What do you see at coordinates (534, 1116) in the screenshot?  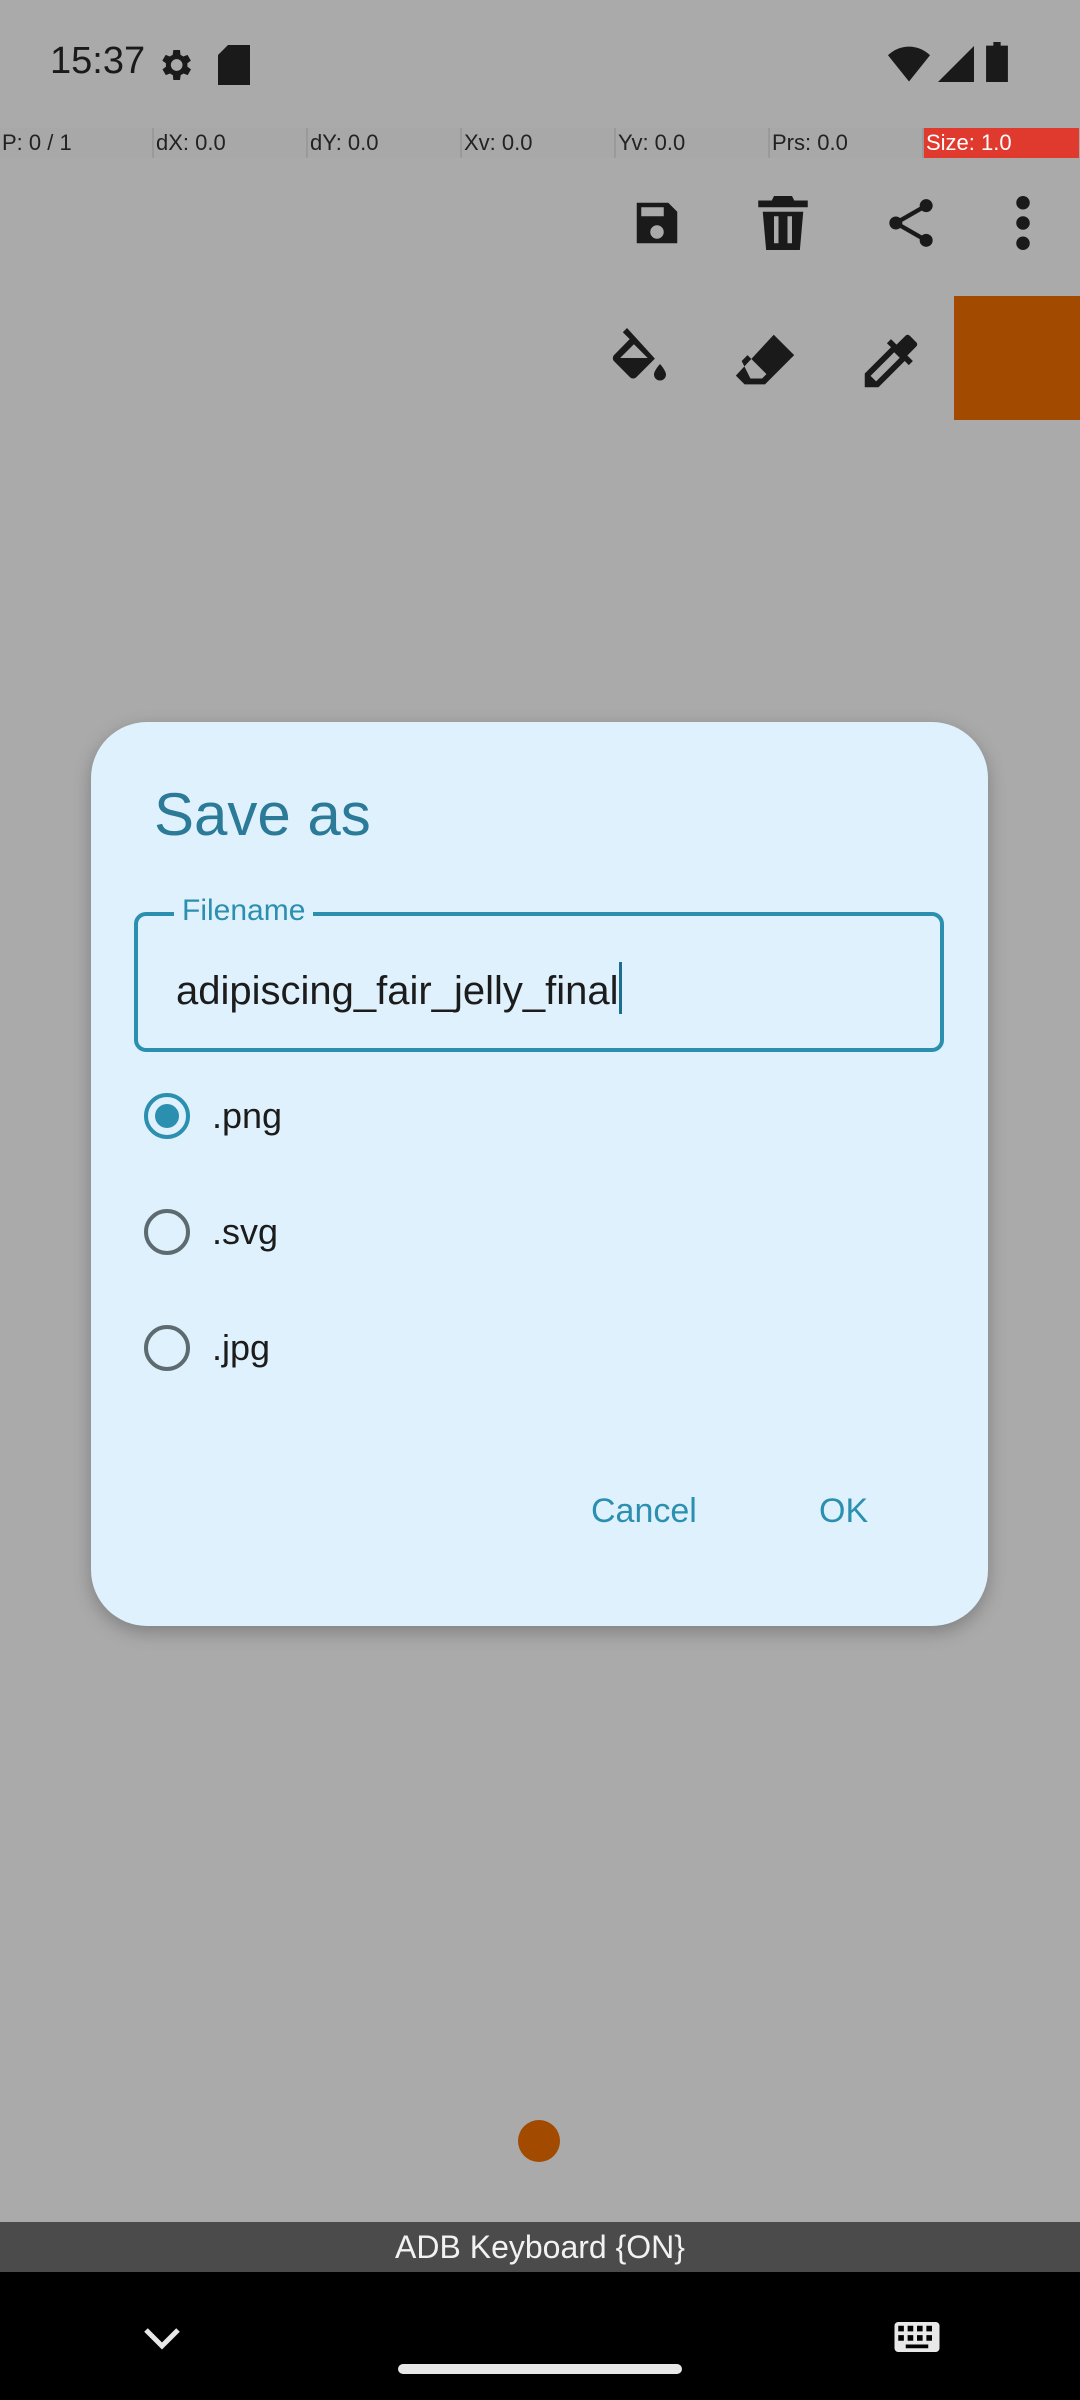 I see `format-option-png: .png` at bounding box center [534, 1116].